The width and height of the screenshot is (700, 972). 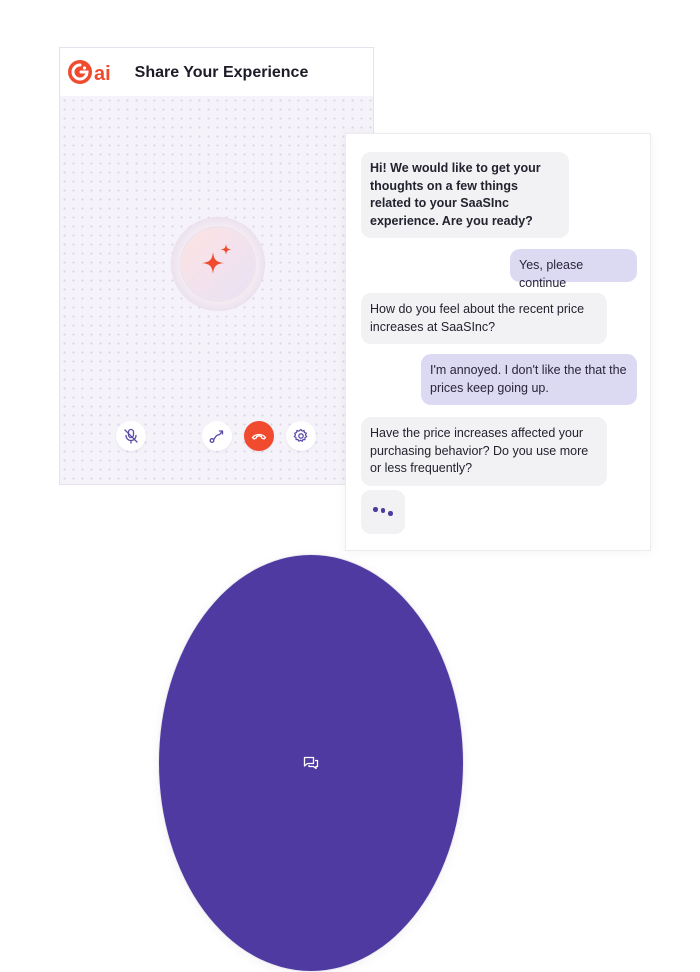 What do you see at coordinates (221, 72) in the screenshot?
I see `page-title: Share Your Experience` at bounding box center [221, 72].